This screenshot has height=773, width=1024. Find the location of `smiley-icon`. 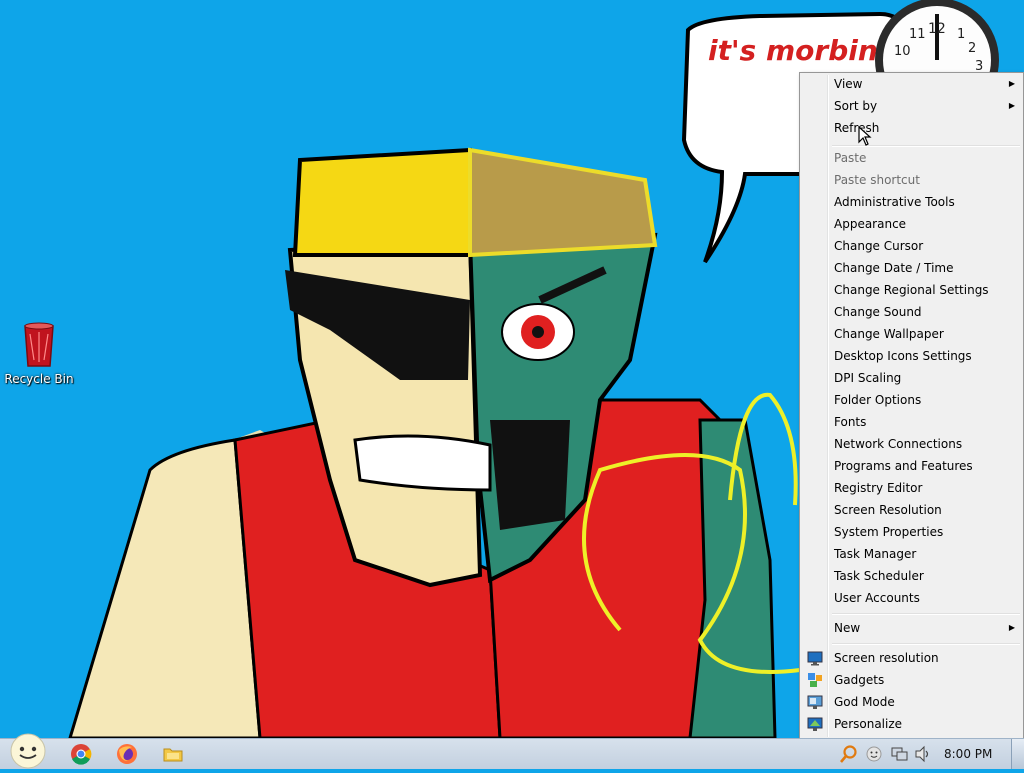

smiley-icon is located at coordinates (874, 754).